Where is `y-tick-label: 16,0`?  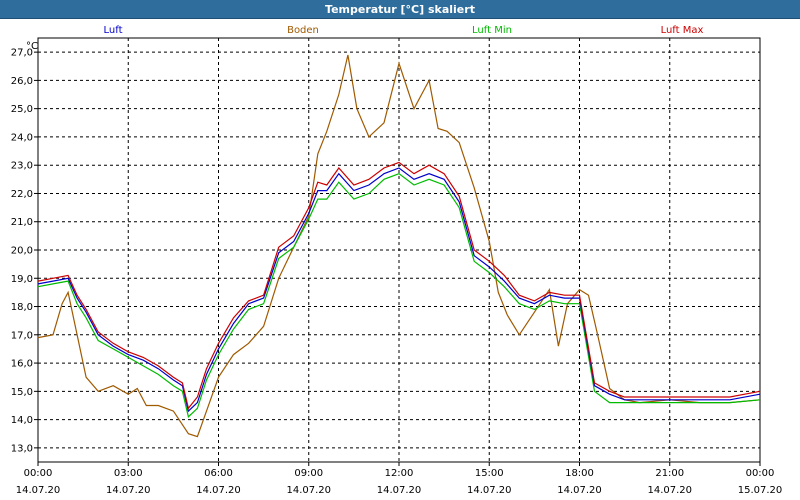 y-tick-label: 16,0 is located at coordinates (22, 364).